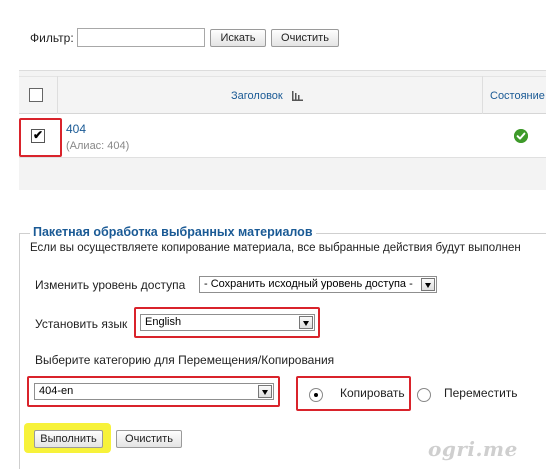  What do you see at coordinates (141, 37) in the screenshot?
I see `filter-input` at bounding box center [141, 37].